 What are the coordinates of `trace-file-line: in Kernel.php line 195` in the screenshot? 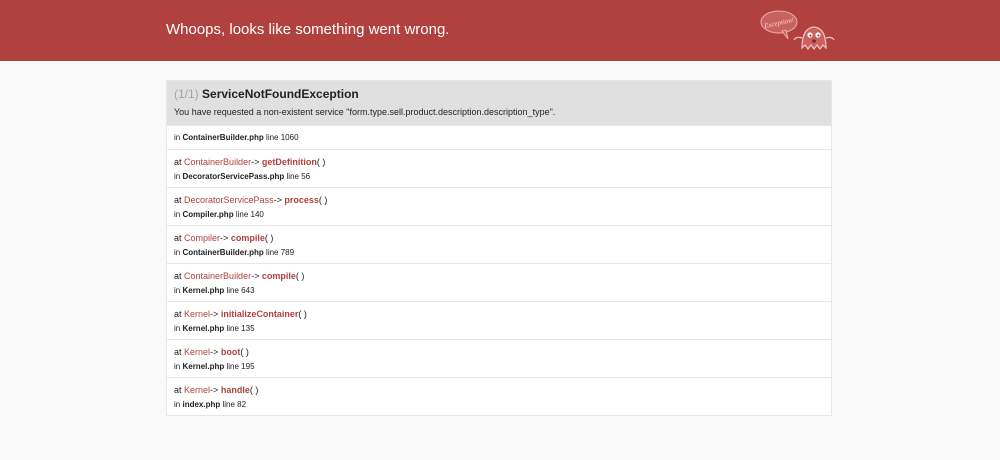 It's located at (214, 366).